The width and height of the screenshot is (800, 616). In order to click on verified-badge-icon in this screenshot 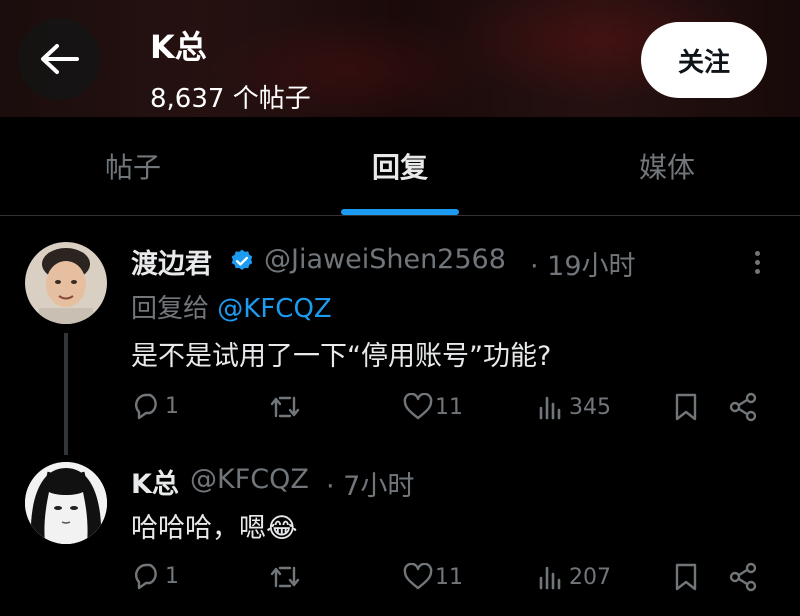, I will do `click(242, 259)`.